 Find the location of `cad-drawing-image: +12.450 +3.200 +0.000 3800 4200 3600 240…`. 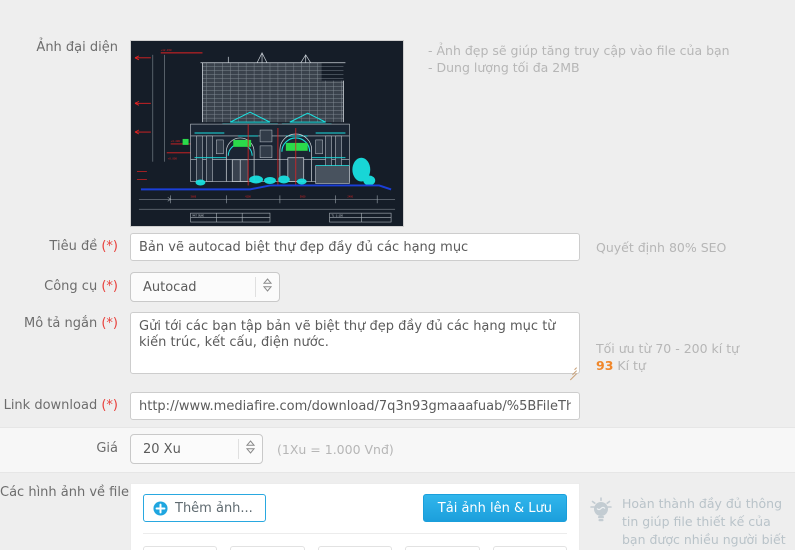

cad-drawing-image: +12.450 +3.200 +0.000 3800 4200 3600 240… is located at coordinates (267, 133).